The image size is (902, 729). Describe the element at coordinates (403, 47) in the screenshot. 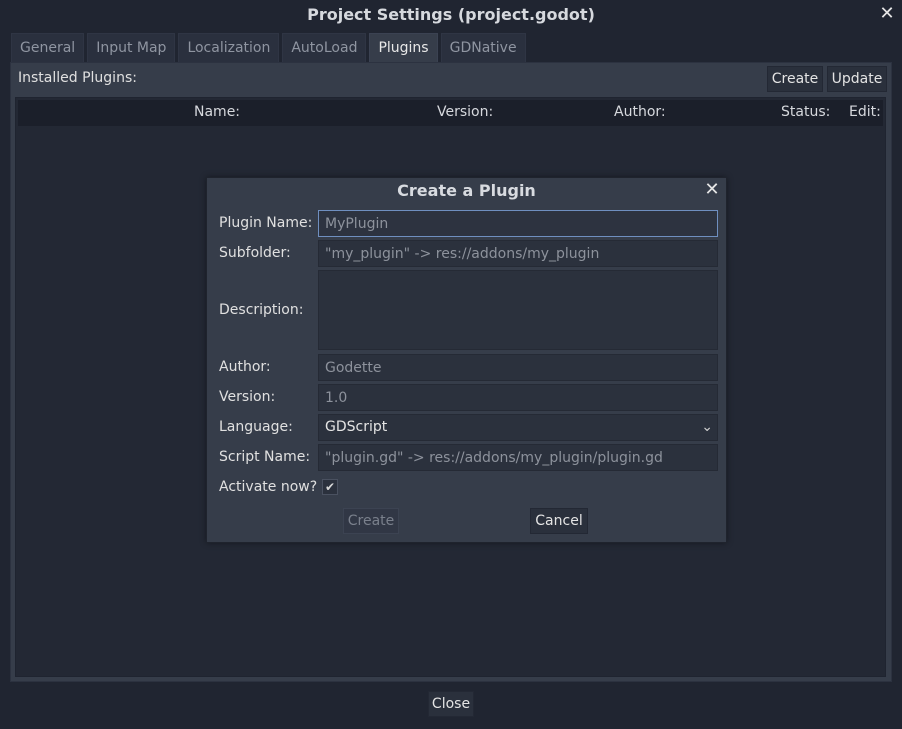

I see `tab-plugins: Plugins` at that location.